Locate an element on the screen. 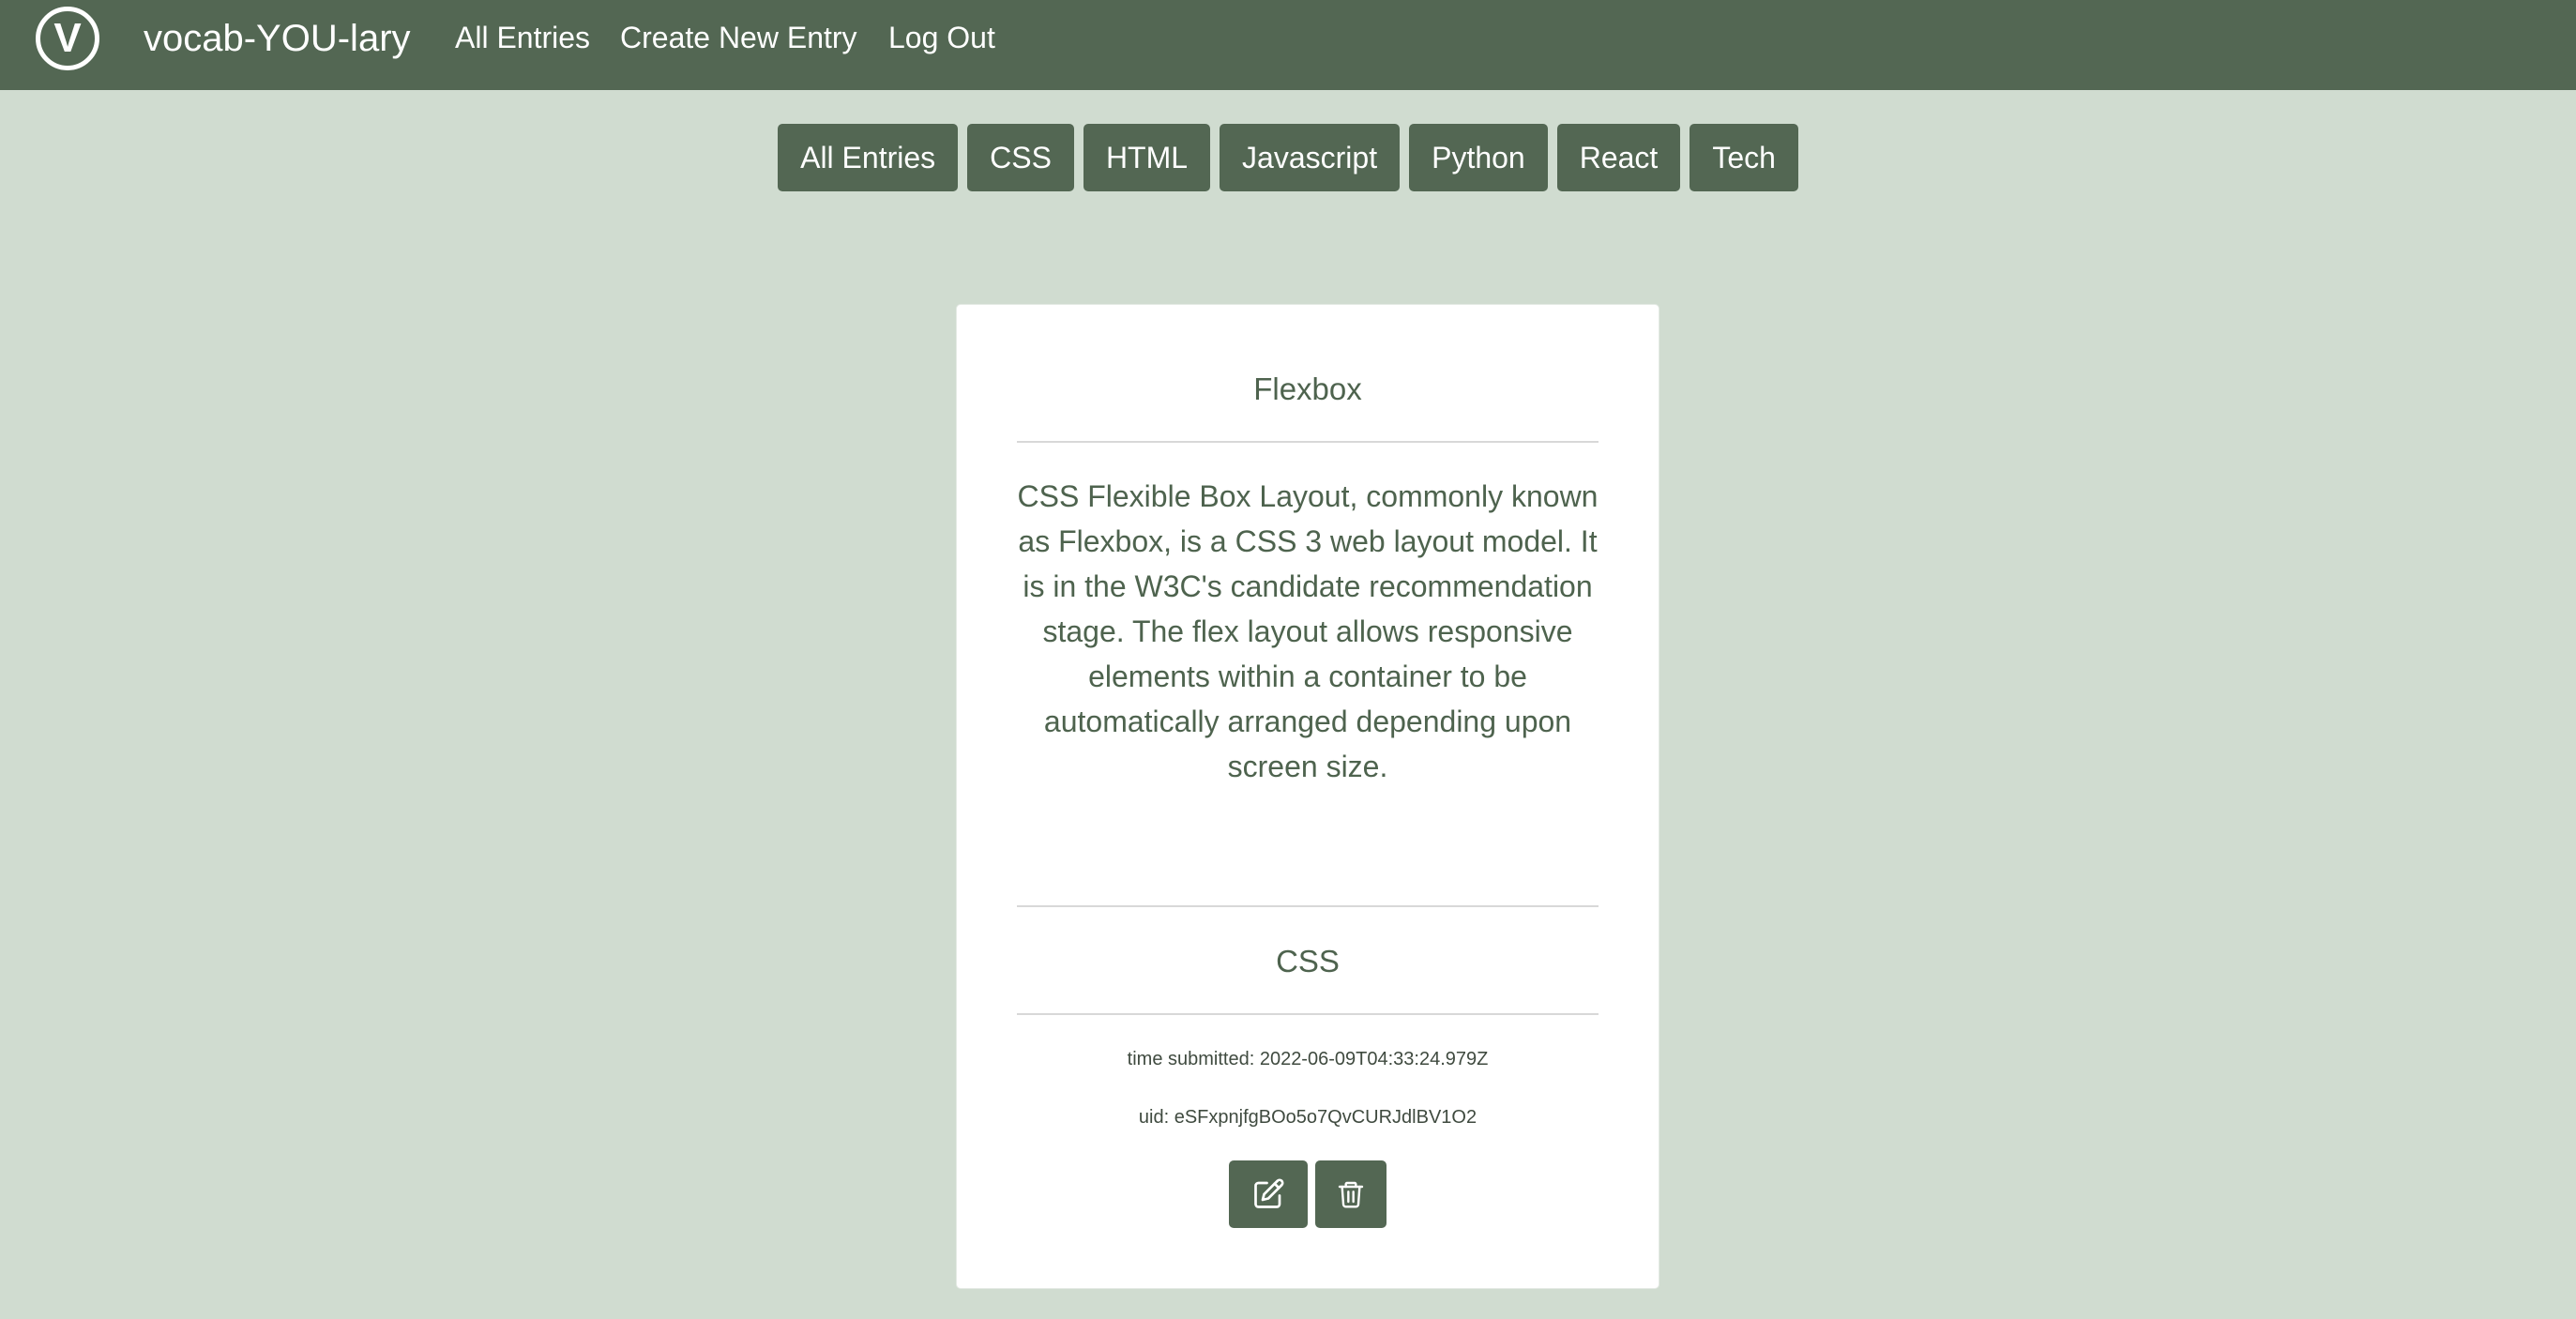 This screenshot has width=2576, height=1319. filter-button-html: HTML is located at coordinates (1147, 158).